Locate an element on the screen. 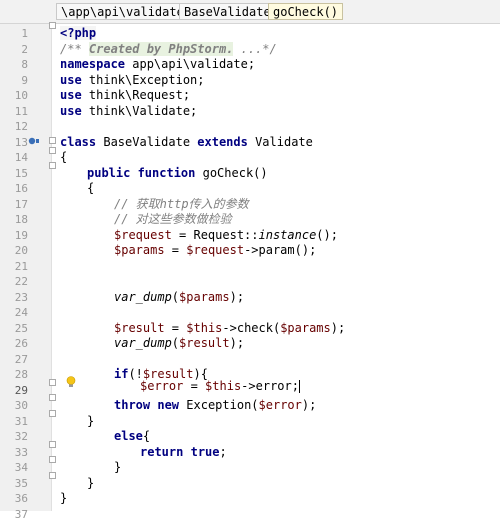  keyword: if is located at coordinates (121, 374).